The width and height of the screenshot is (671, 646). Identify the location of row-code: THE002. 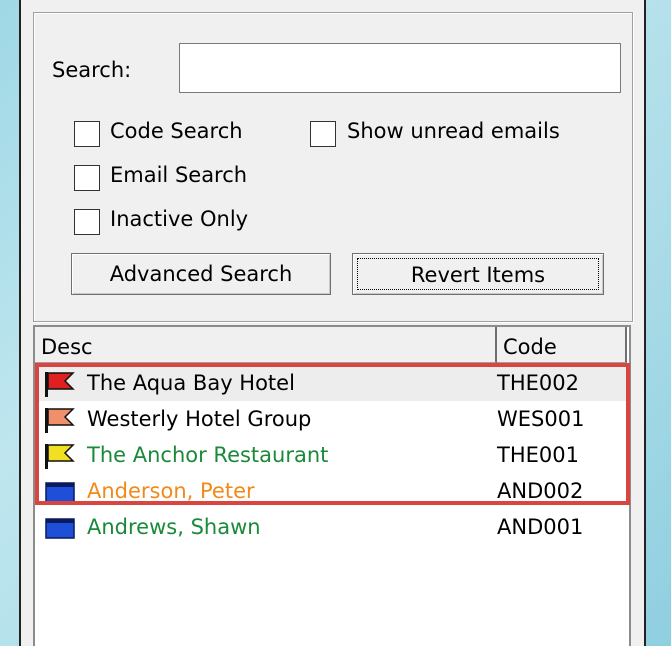
(538, 383).